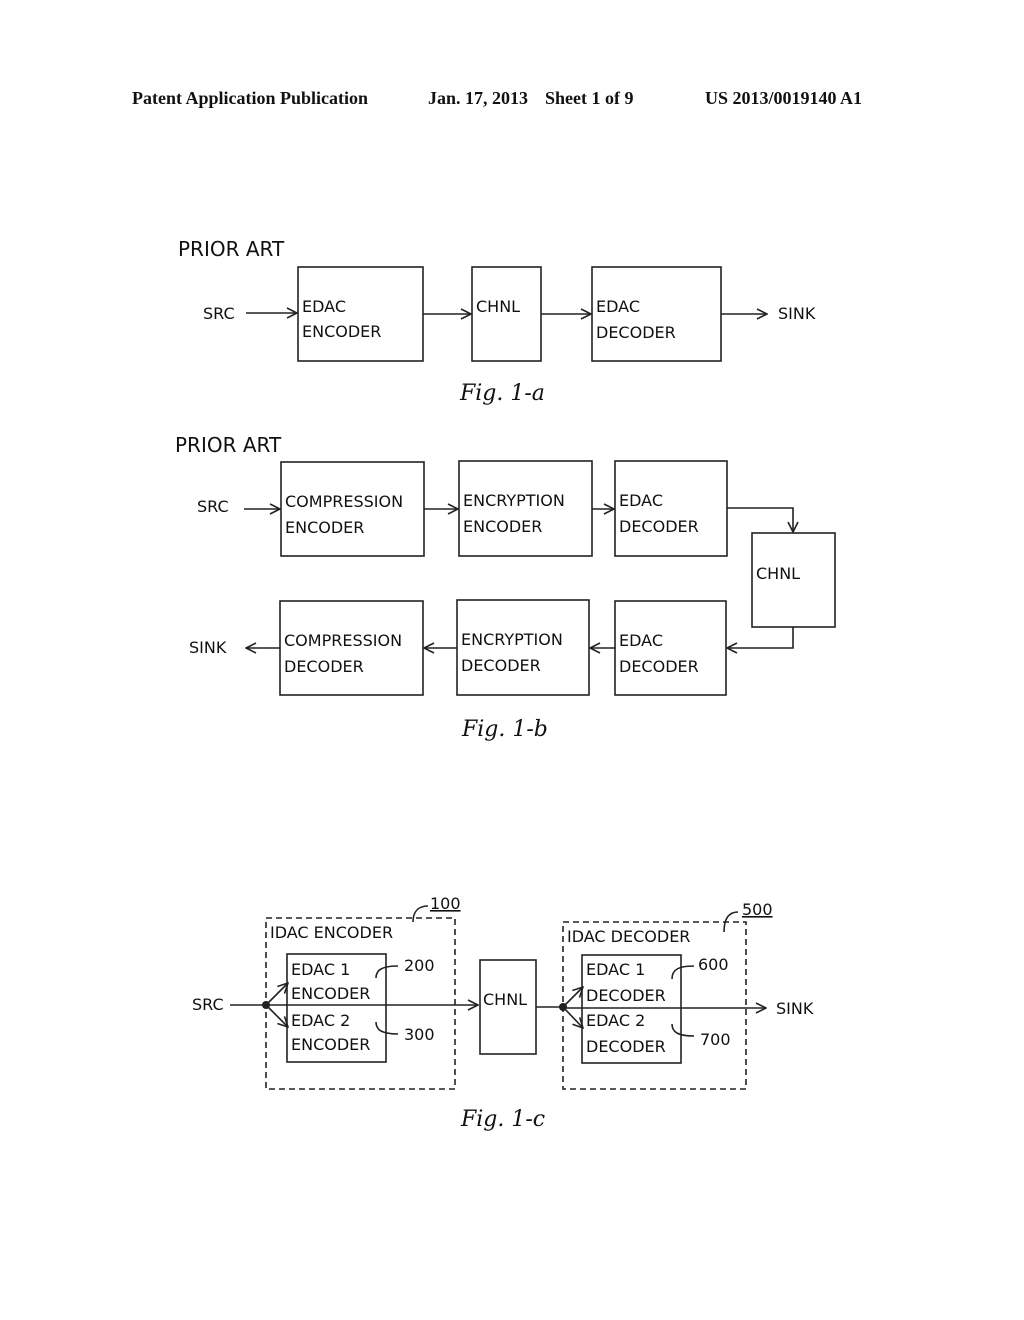 The width and height of the screenshot is (1024, 1320). I want to click on encryption-encoder-block: ENCRYPTION ENCODER, so click(525, 508).